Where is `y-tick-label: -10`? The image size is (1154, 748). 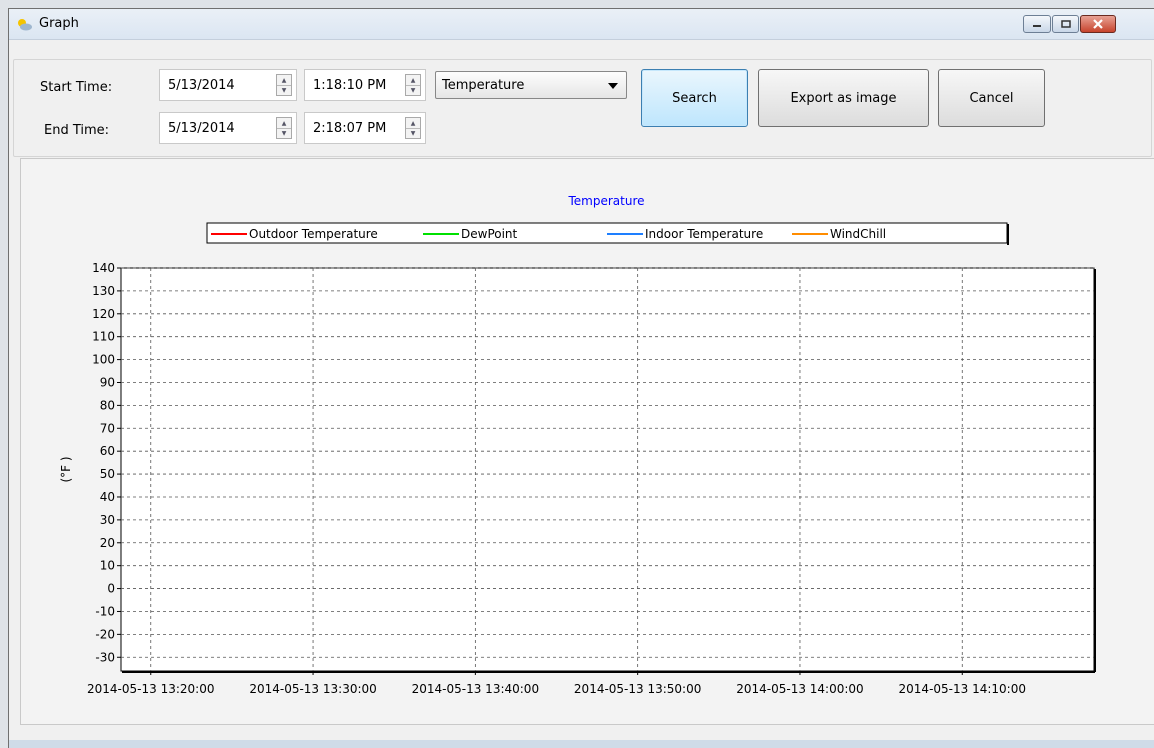
y-tick-label: -10 is located at coordinates (105, 611).